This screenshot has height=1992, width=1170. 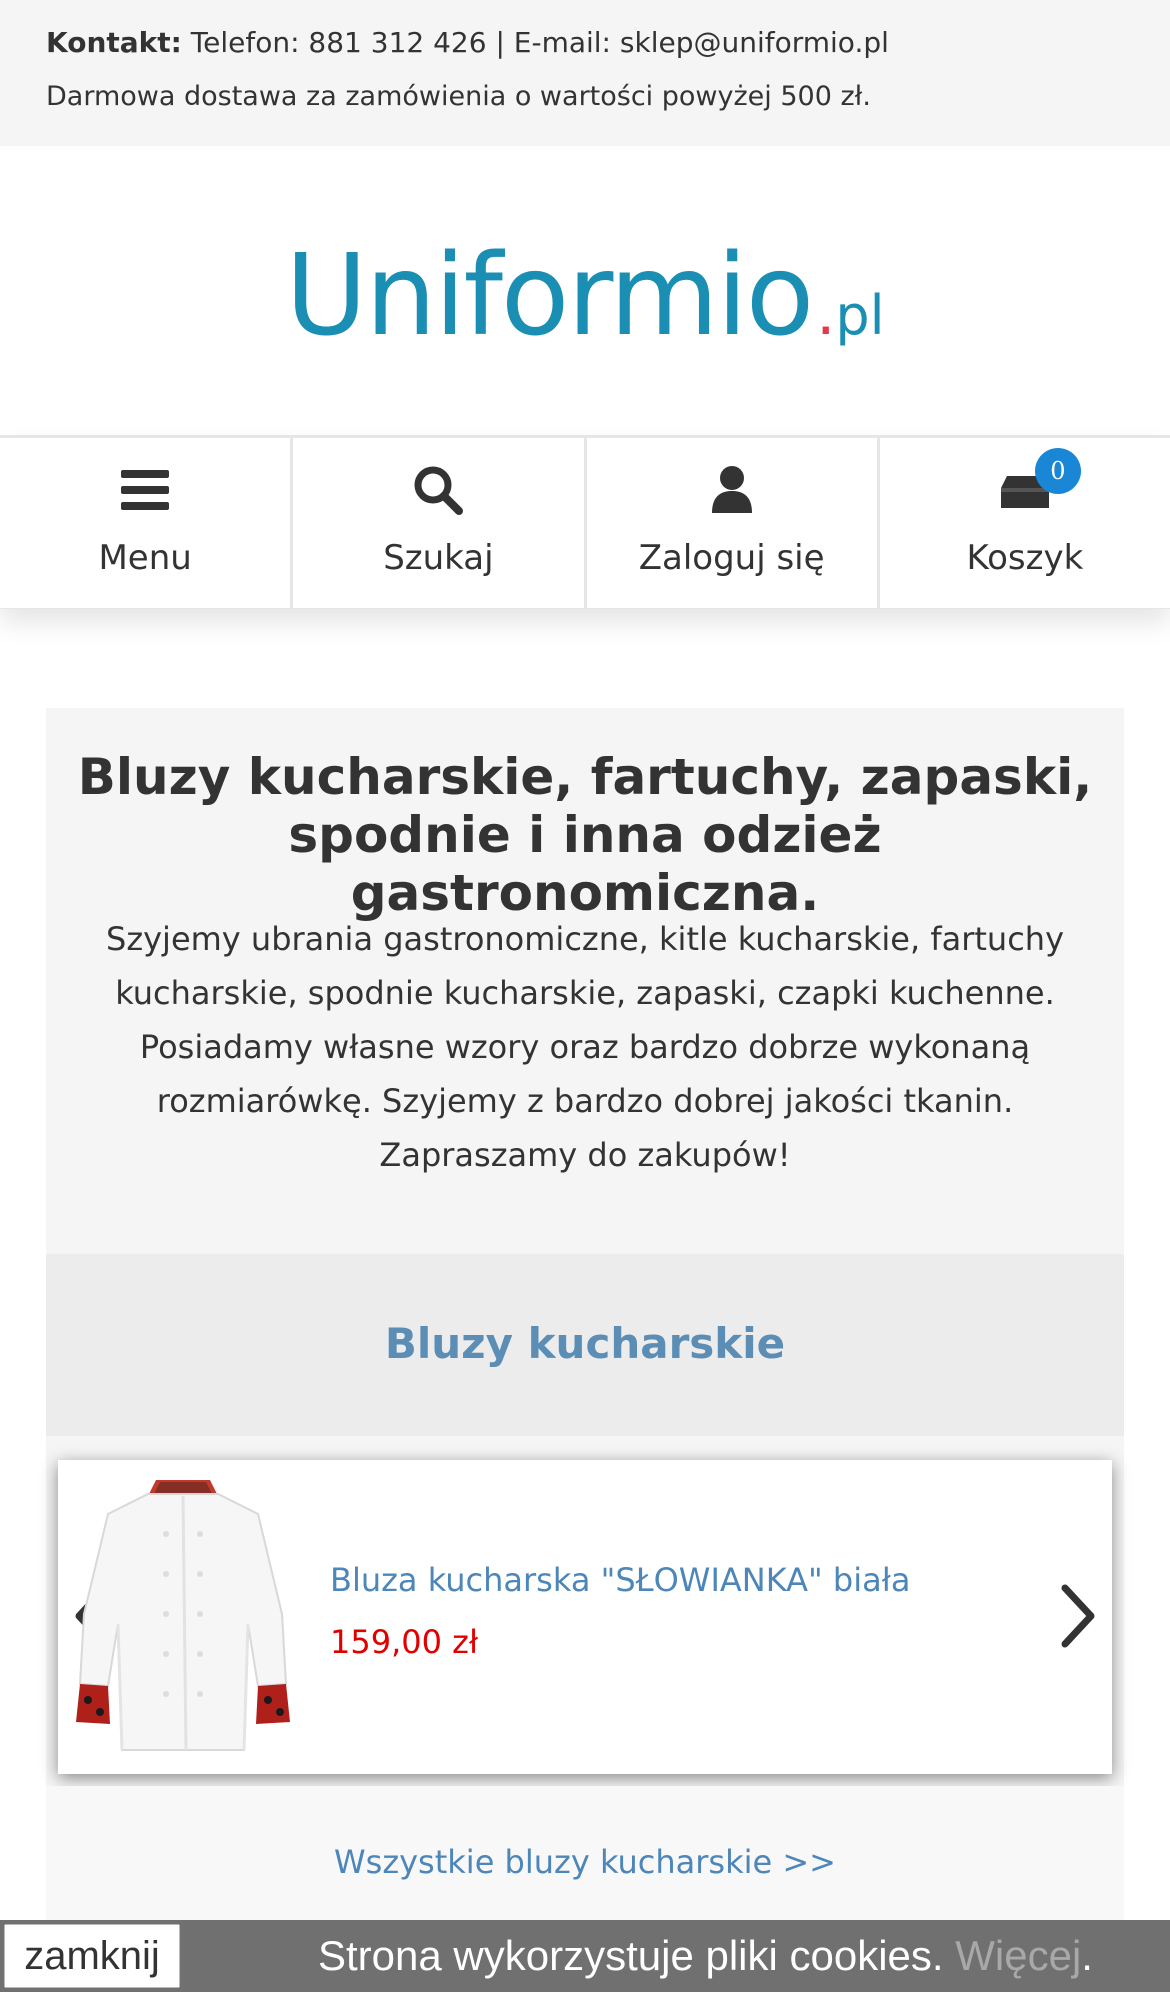 I want to click on cookie-text-end: ., so click(x=1087, y=1955).